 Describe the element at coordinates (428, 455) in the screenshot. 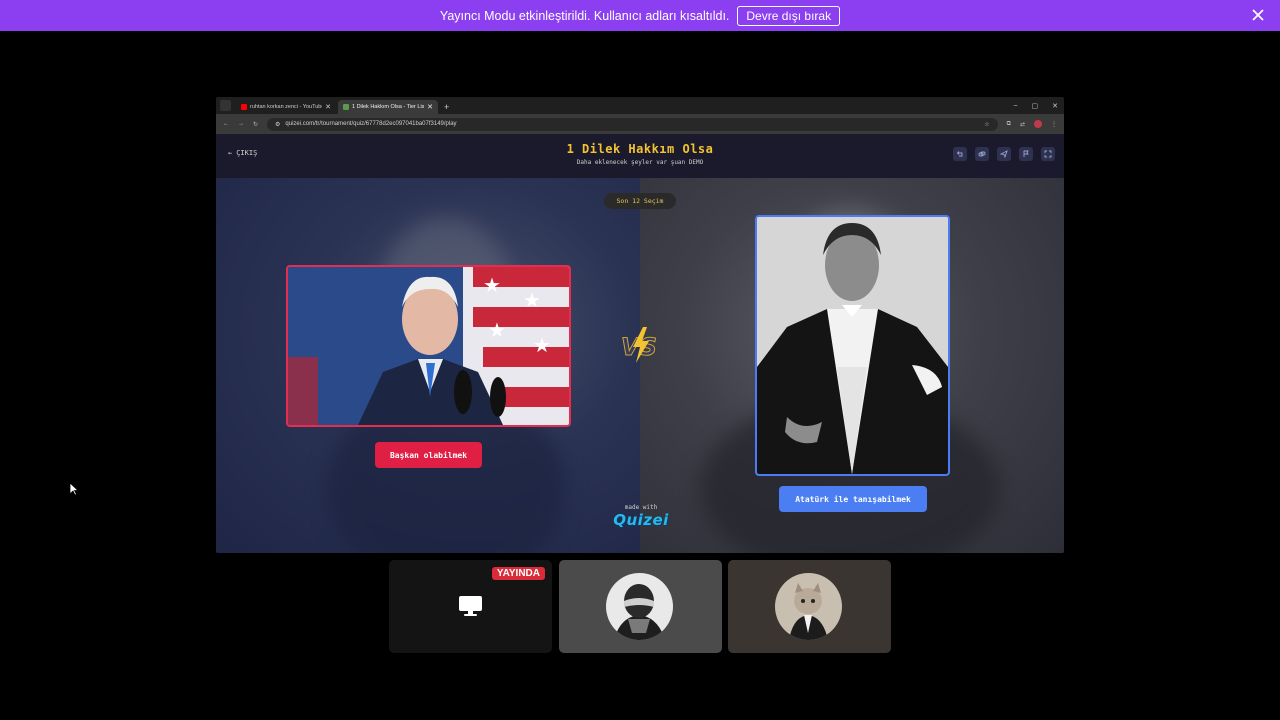

I see `left-choice-button: Başkan olabilmek` at that location.